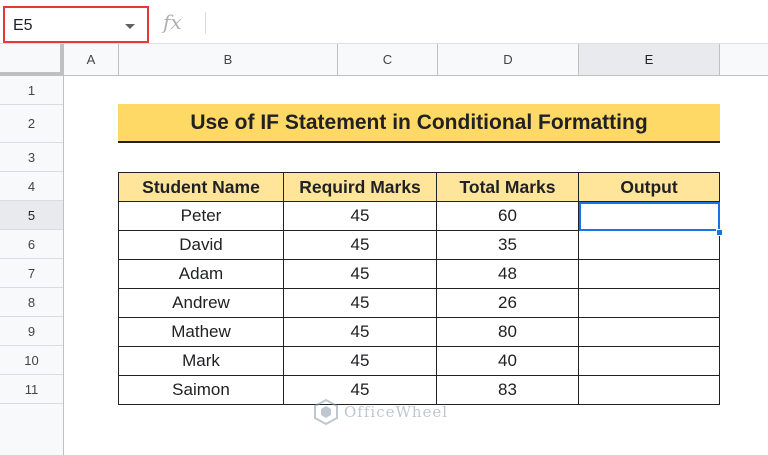 The height and width of the screenshot is (455, 768). What do you see at coordinates (201, 390) in the screenshot?
I see `cell-student-name: Saimon` at bounding box center [201, 390].